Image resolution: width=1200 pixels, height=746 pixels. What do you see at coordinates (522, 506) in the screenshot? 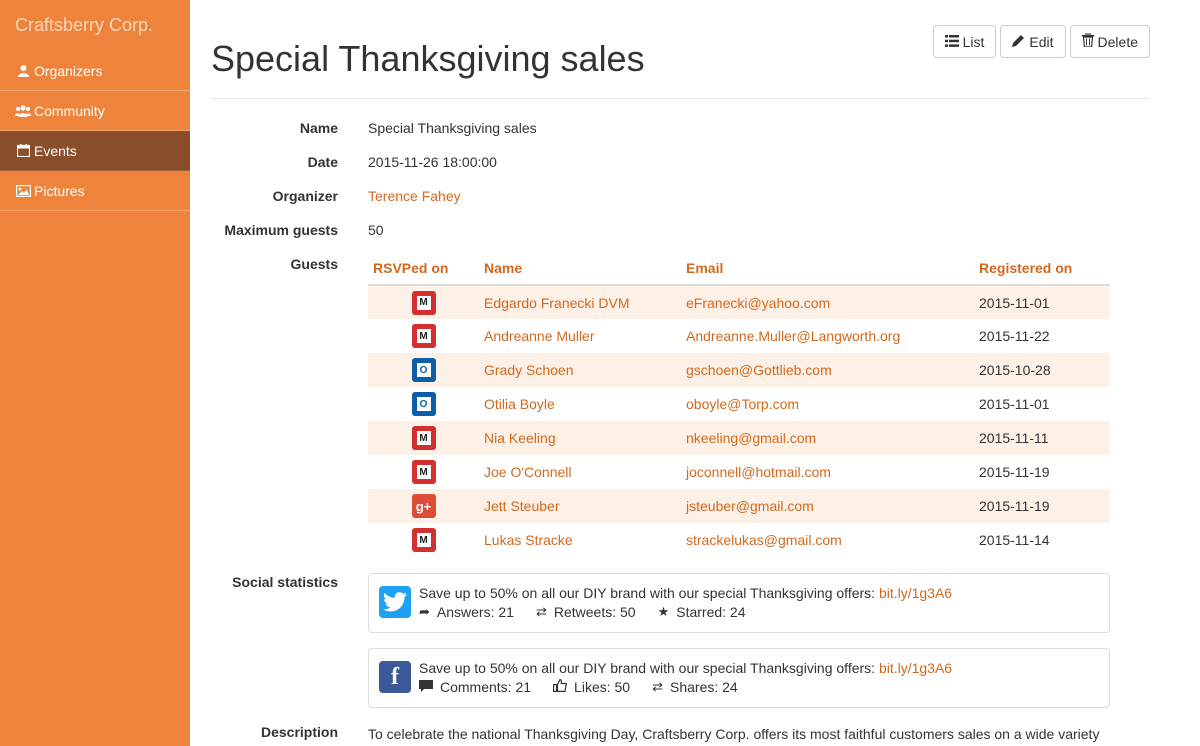
I see `guest-name-link: Jett Steuber` at bounding box center [522, 506].